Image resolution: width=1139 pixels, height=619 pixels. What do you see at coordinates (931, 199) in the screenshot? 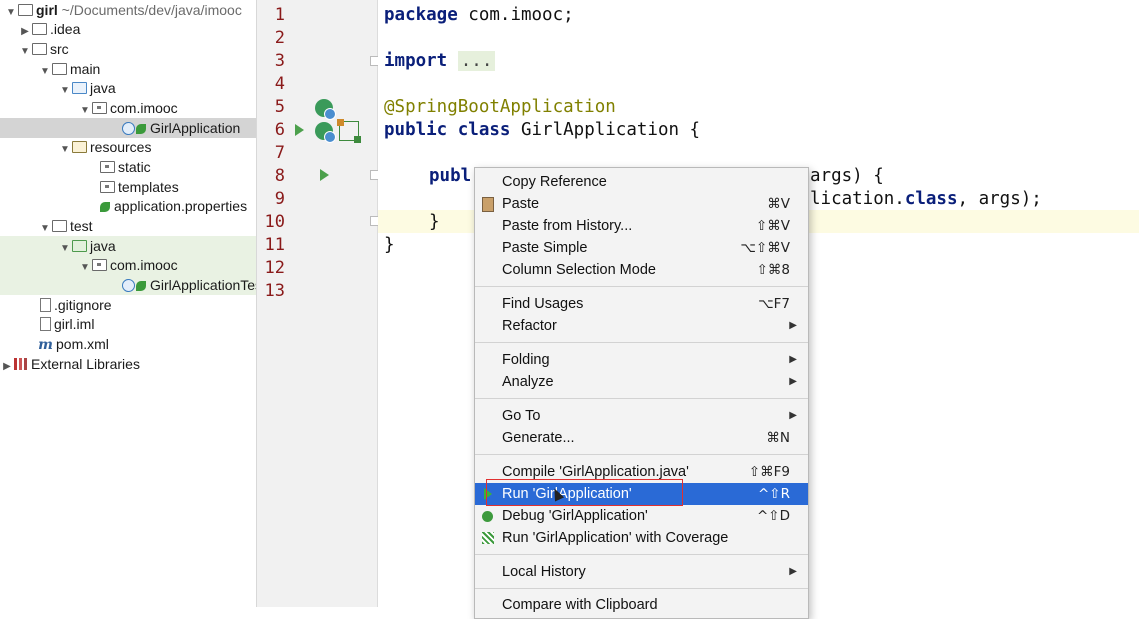
I see `code-keyword: class` at bounding box center [931, 199].